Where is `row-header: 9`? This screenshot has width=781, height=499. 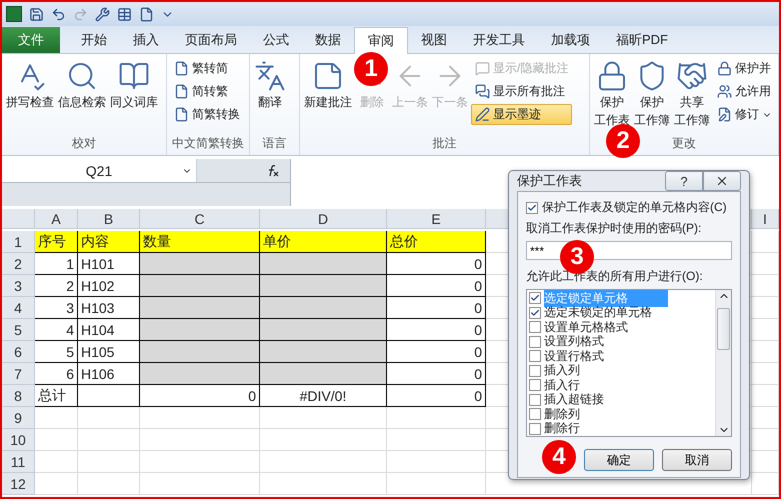 row-header: 9 is located at coordinates (18, 418).